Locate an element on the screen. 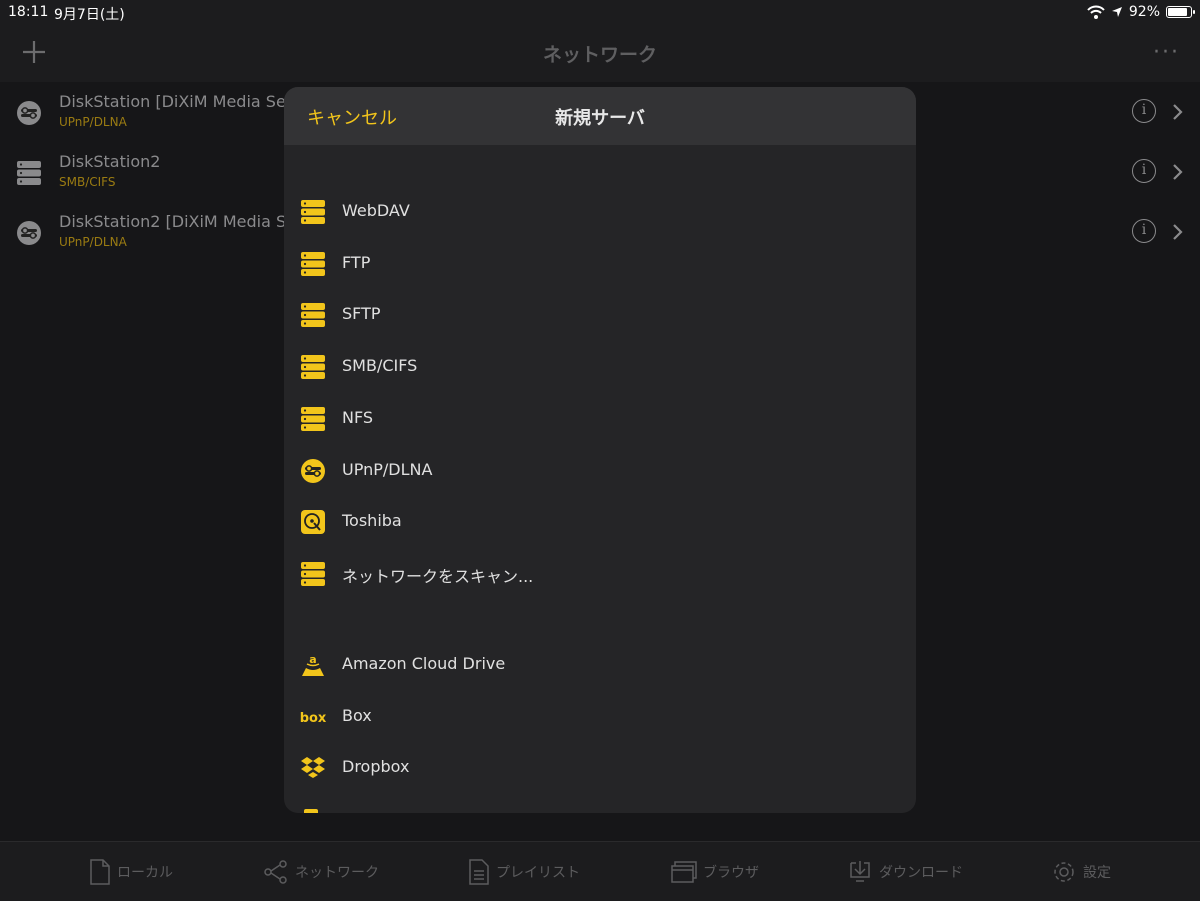 This screenshot has height=901, width=1200. server-type-option: Dropbox is located at coordinates (600, 768).